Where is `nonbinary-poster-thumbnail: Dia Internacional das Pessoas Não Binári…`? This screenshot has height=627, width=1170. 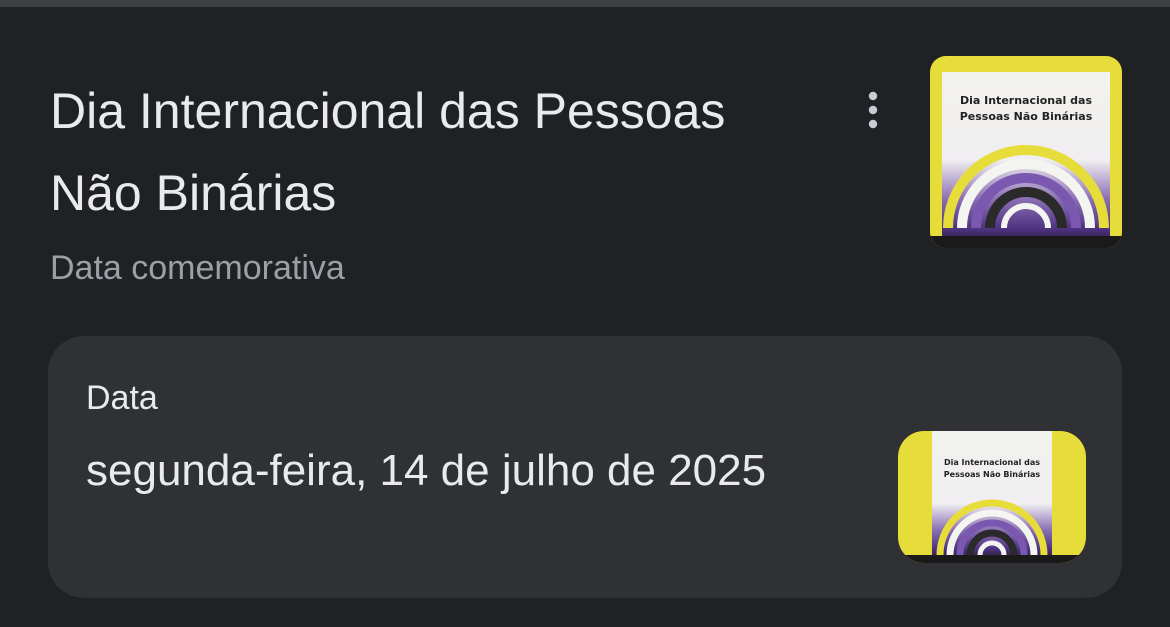
nonbinary-poster-thumbnail: Dia Internacional das Pessoas Não Binári… is located at coordinates (992, 497).